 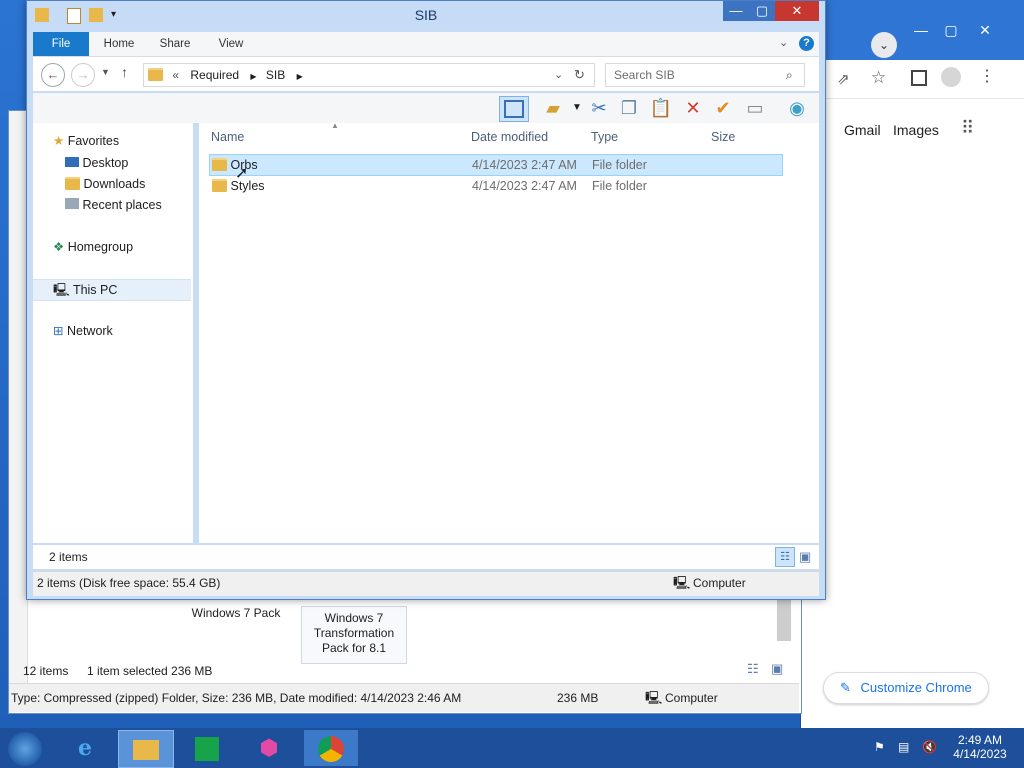 What do you see at coordinates (579, 75) in the screenshot?
I see `refresh-icon: ↻` at bounding box center [579, 75].